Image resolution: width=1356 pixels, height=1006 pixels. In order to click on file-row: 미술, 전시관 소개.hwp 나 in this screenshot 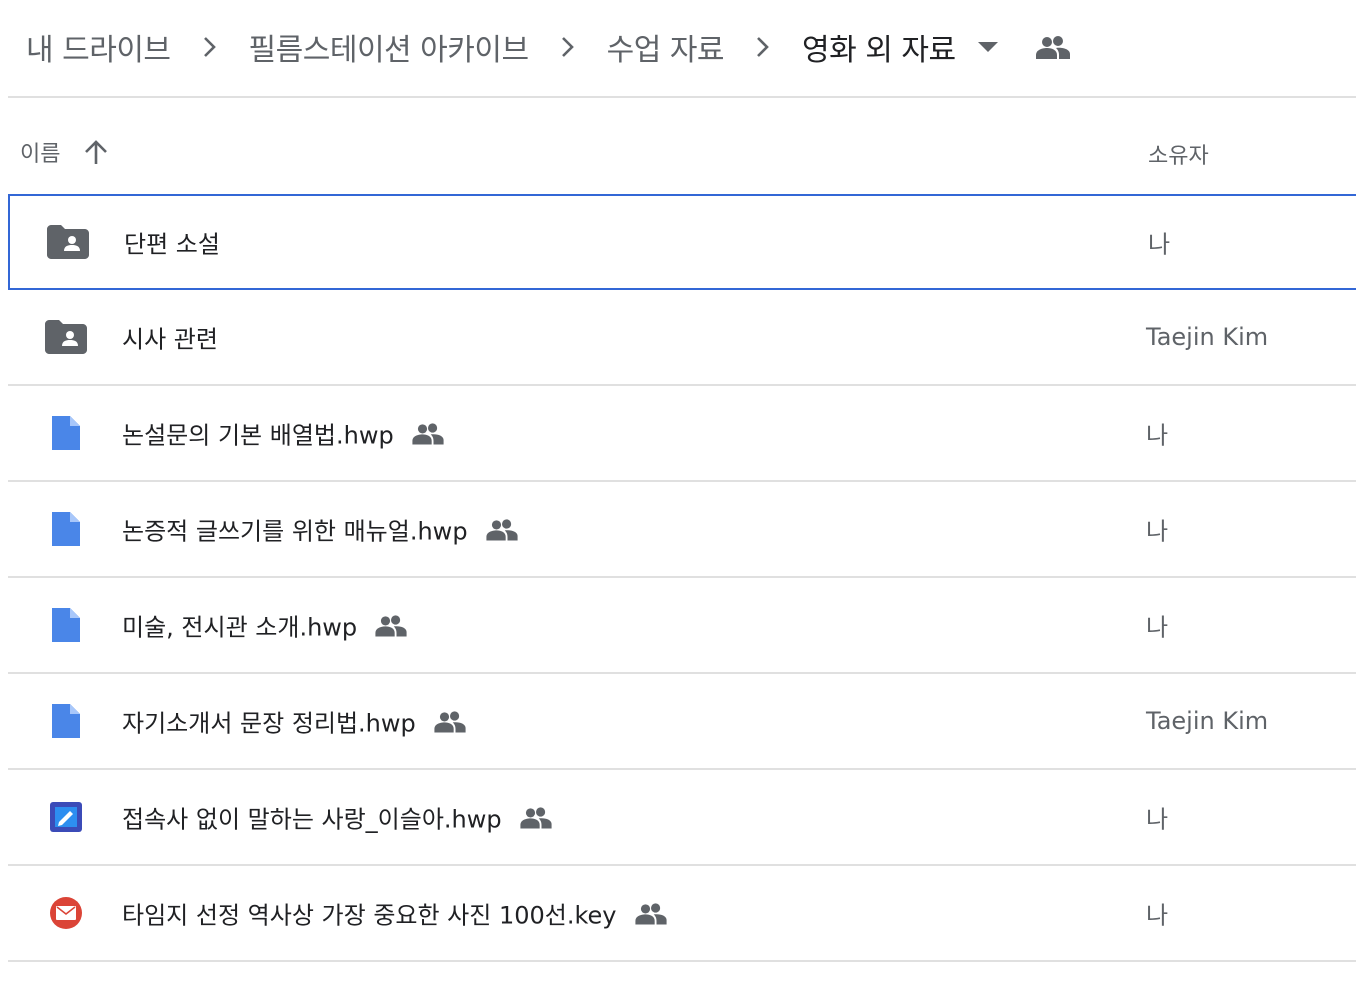, I will do `click(682, 626)`.